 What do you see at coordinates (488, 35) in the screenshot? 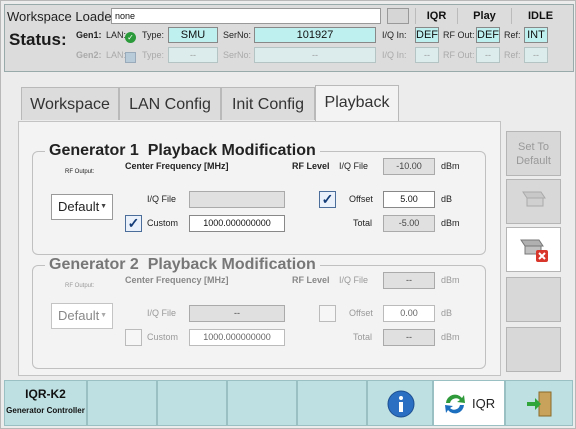
I see `gen1-rfout-value: DEF` at bounding box center [488, 35].